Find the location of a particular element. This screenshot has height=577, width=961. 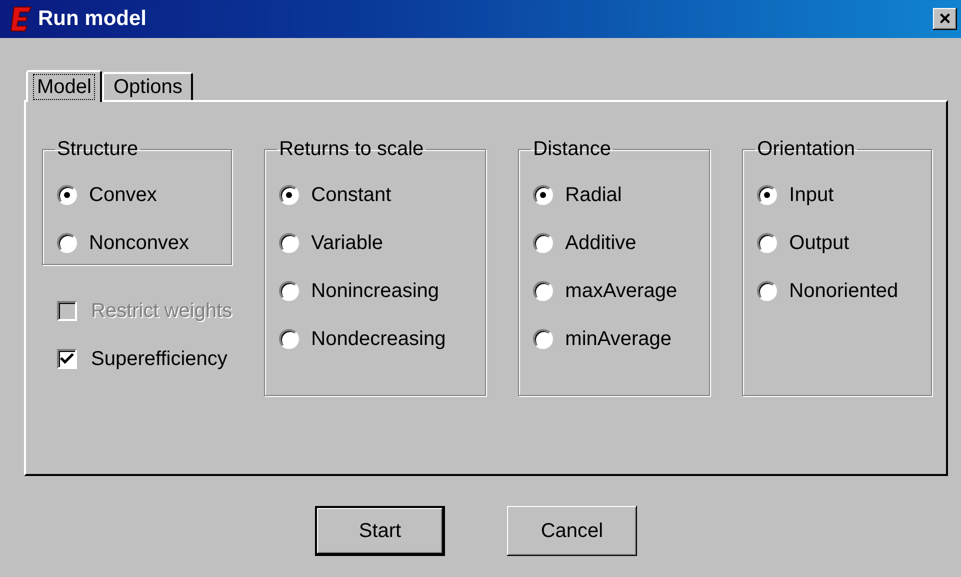

radio-option: Nonconvex is located at coordinates (139, 243).